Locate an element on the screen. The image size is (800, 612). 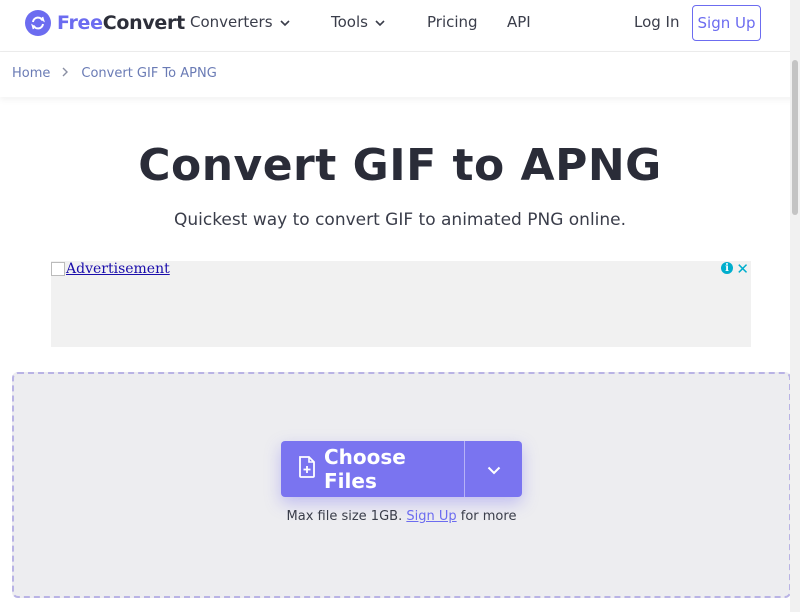
nav-converters-label: Converters is located at coordinates (231, 22).